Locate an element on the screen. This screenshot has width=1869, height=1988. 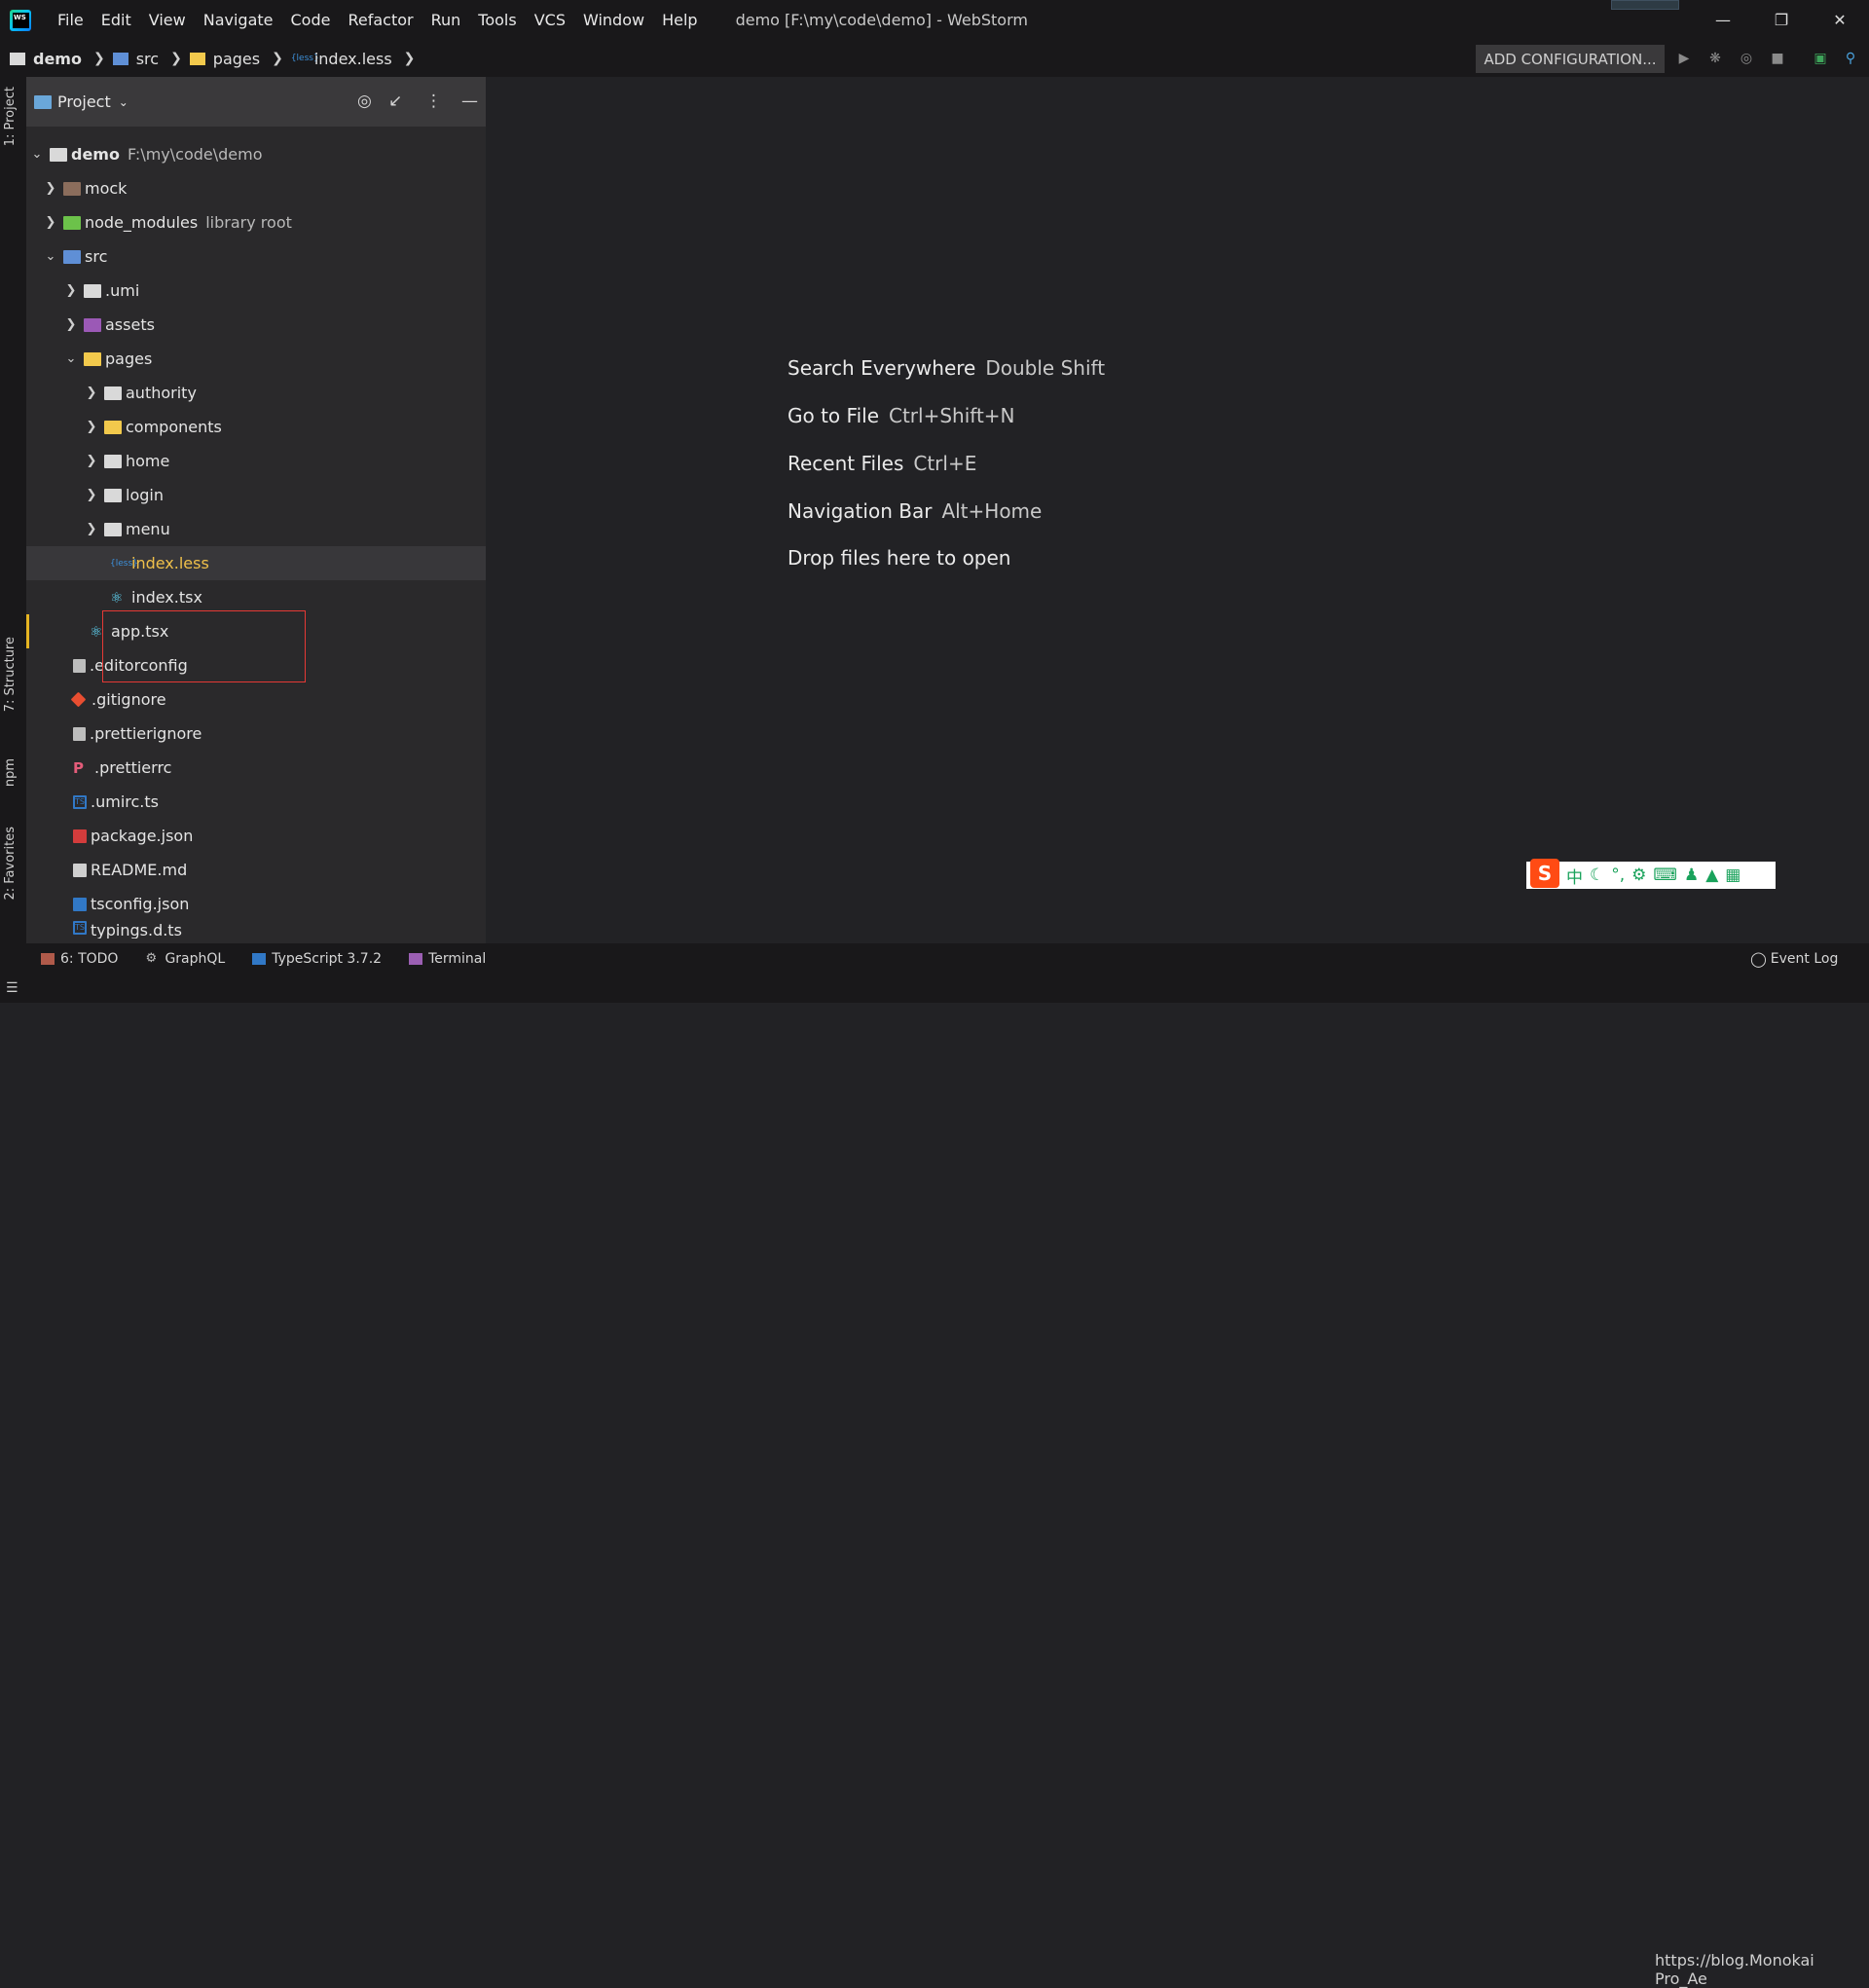
tree-item-gitignore: .gitignore is located at coordinates (256, 699).